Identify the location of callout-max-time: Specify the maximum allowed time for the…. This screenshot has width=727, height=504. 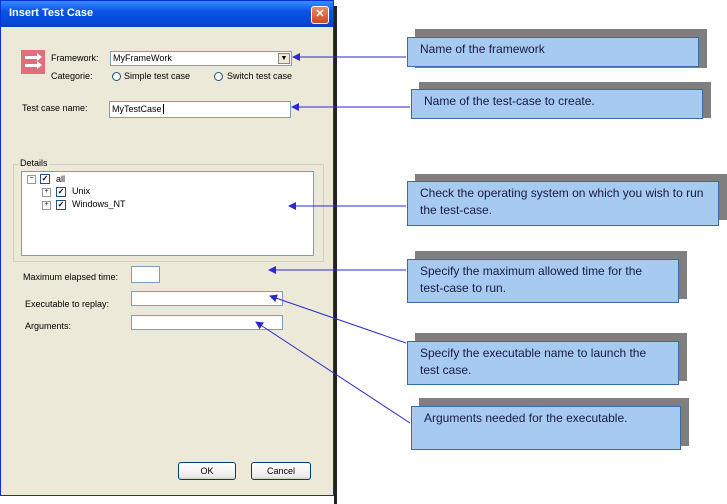
(543, 281).